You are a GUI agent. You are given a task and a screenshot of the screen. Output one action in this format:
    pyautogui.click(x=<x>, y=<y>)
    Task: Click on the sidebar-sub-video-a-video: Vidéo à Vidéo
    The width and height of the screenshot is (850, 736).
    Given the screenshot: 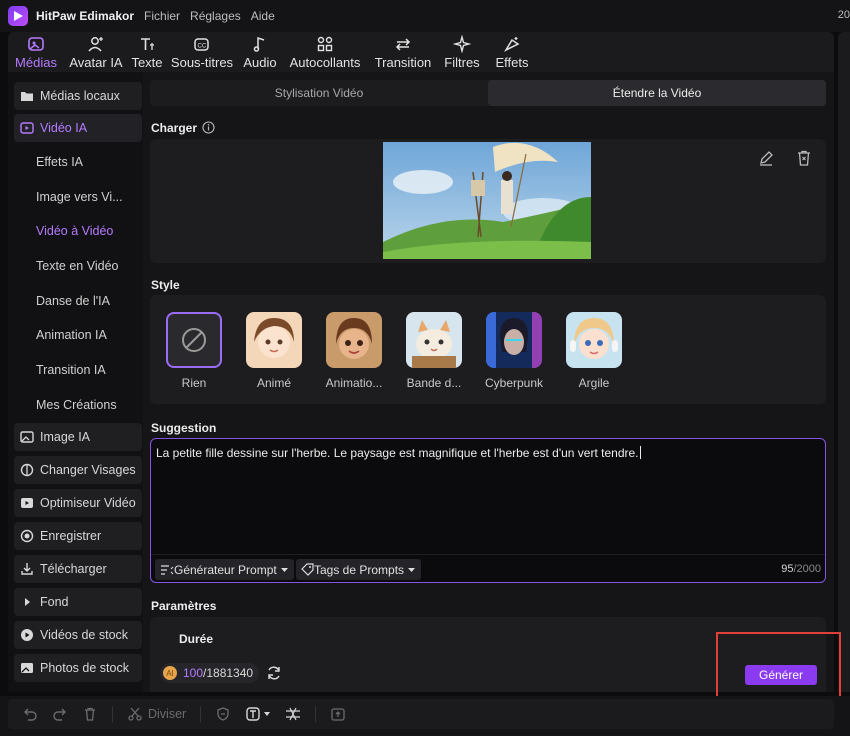 What is the action you would take?
    pyautogui.click(x=74, y=231)
    